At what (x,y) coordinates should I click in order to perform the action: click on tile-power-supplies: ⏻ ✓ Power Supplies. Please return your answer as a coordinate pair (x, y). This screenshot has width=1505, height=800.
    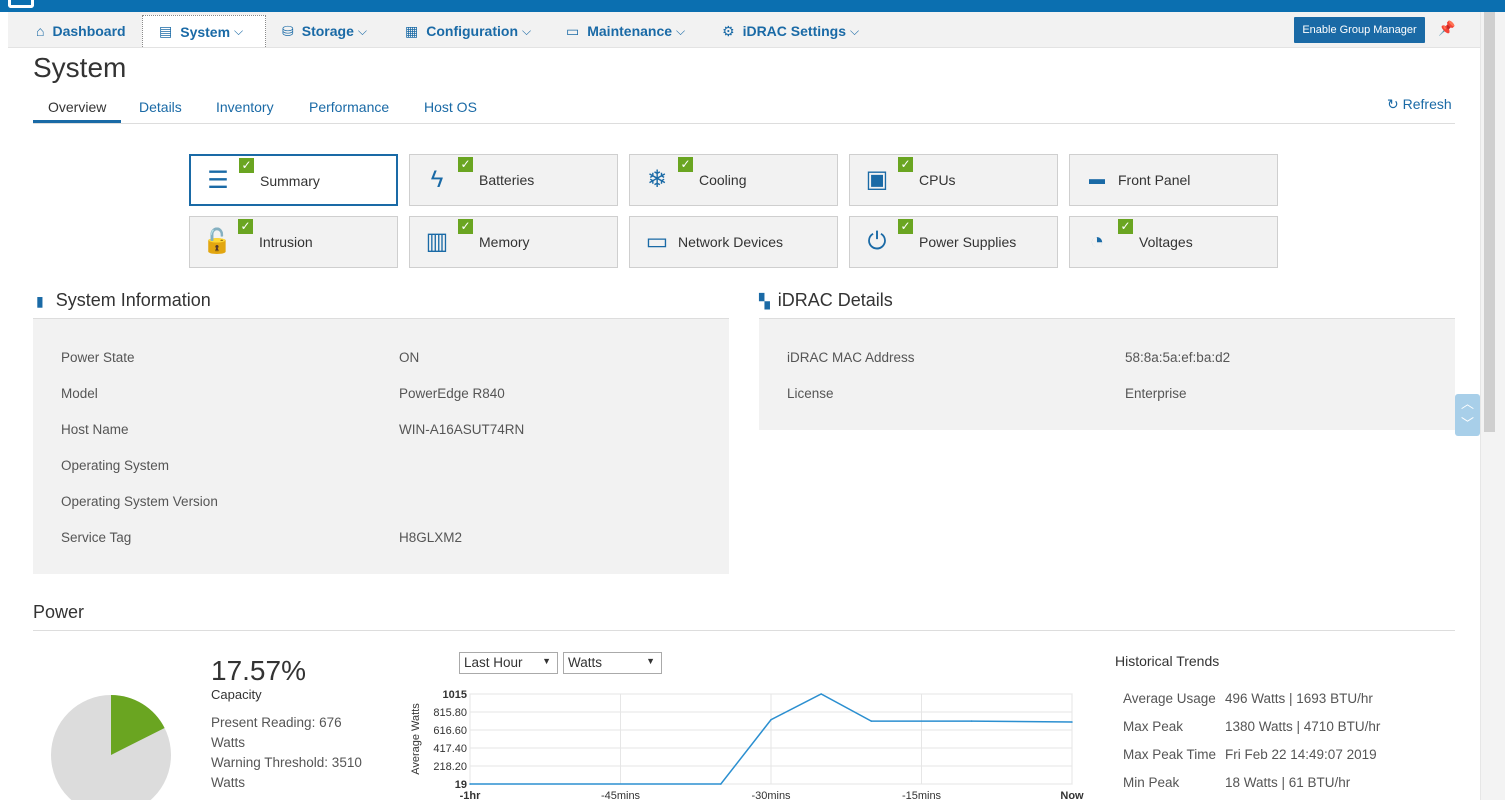
    Looking at the image, I should click on (953, 242).